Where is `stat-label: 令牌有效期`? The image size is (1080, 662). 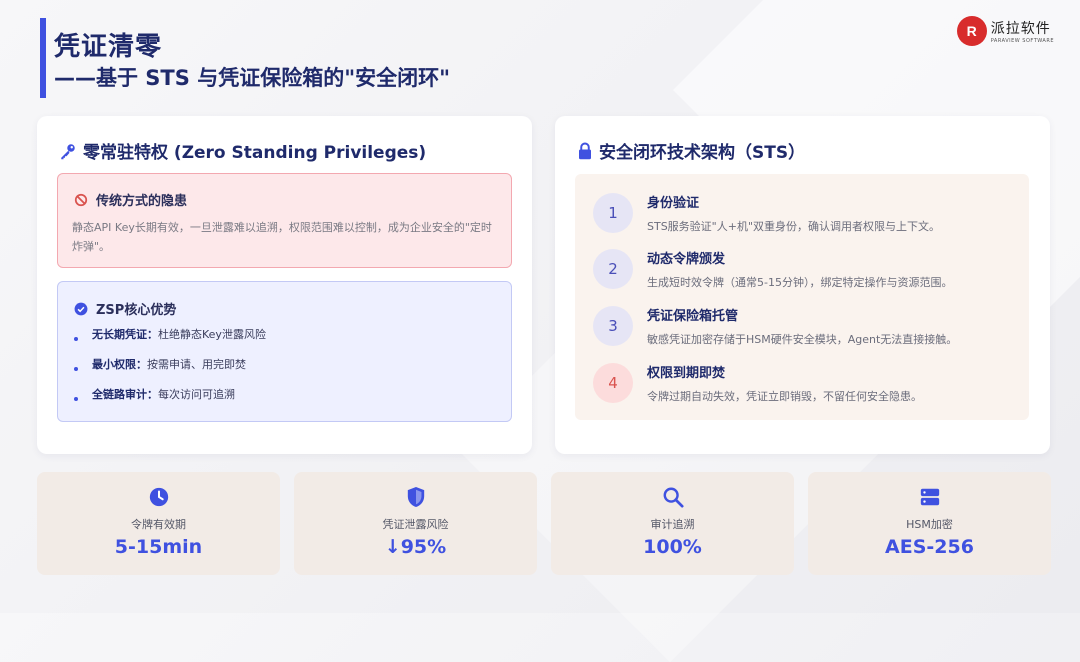 stat-label: 令牌有效期 is located at coordinates (158, 524).